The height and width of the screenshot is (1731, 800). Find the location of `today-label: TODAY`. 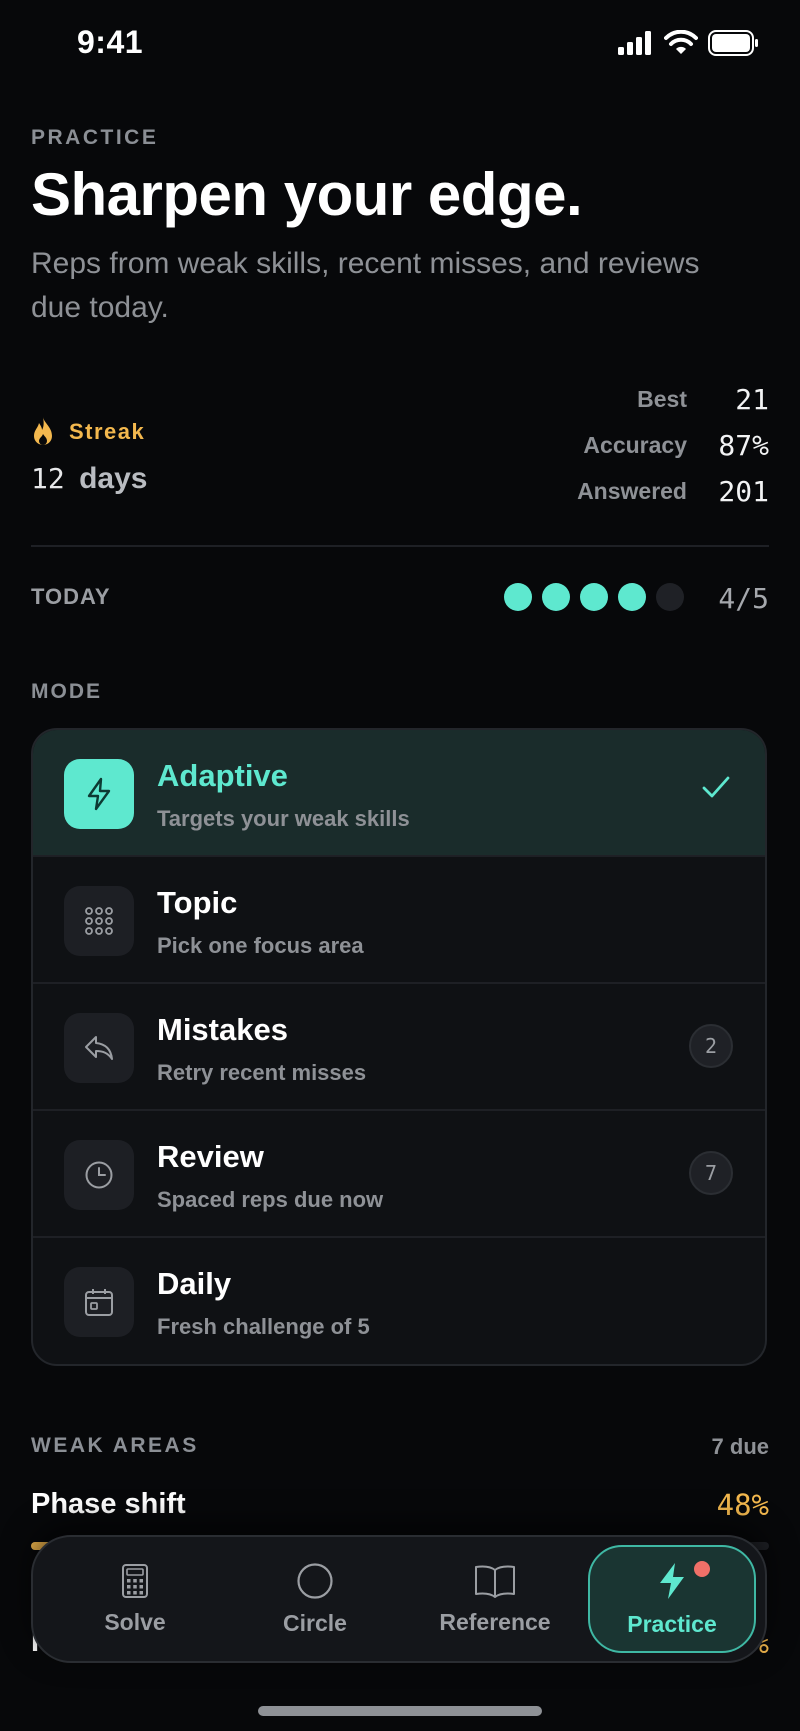

today-label: TODAY is located at coordinates (71, 596).